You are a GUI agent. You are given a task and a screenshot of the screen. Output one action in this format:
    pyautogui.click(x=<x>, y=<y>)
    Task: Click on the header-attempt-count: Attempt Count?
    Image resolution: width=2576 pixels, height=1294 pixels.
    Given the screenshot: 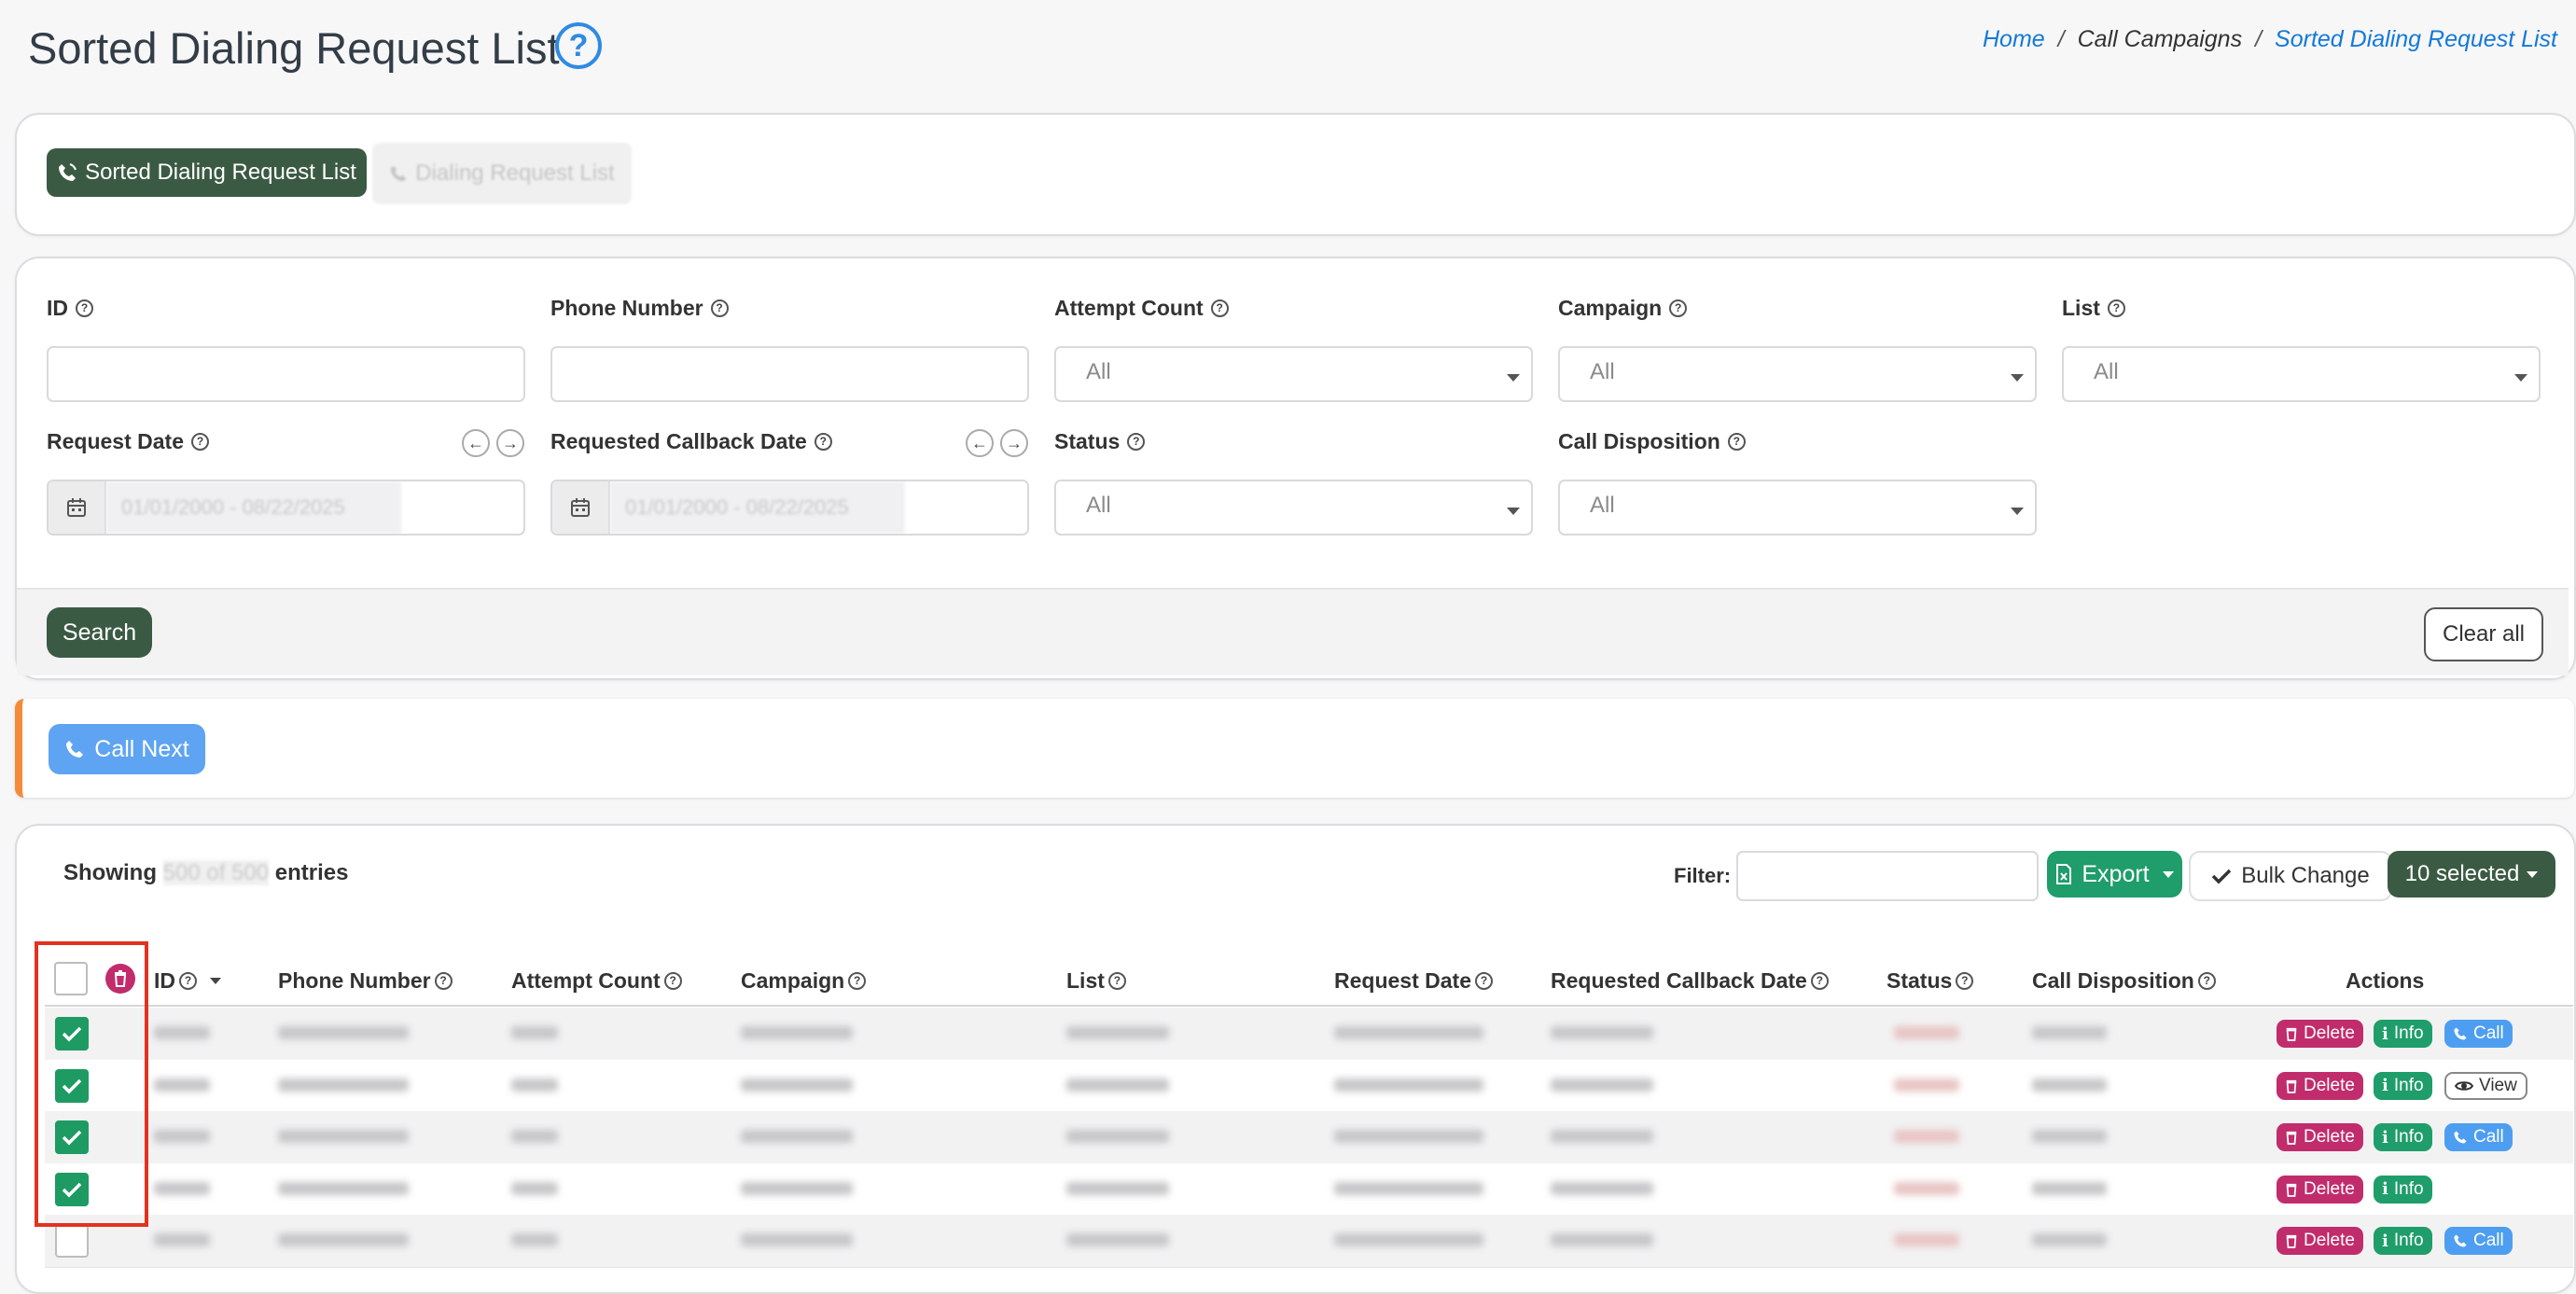 What is the action you would take?
    pyautogui.click(x=596, y=981)
    